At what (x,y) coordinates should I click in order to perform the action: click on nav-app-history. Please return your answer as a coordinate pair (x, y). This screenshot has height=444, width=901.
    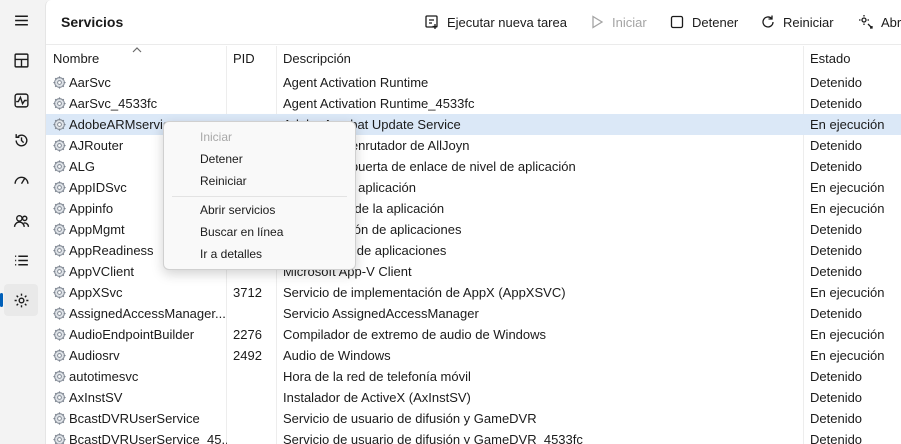
    Looking at the image, I should click on (21, 140).